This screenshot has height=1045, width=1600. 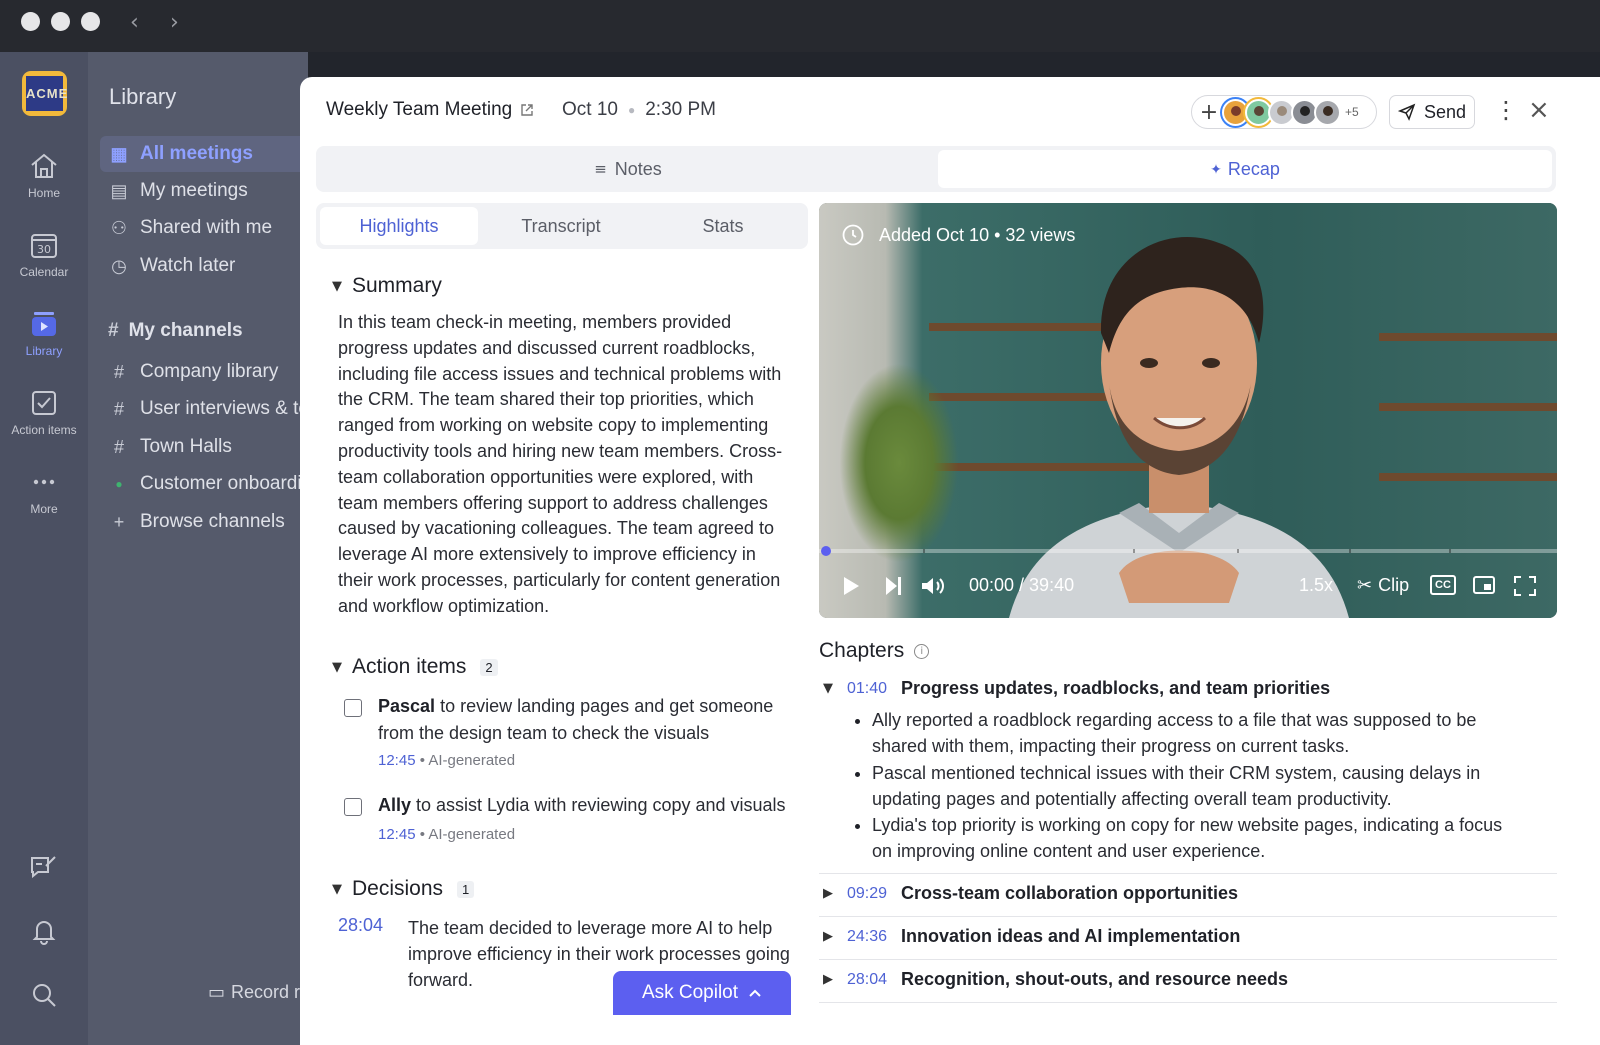 What do you see at coordinates (869, 894) in the screenshot?
I see `chapter-timestamp: 09:29` at bounding box center [869, 894].